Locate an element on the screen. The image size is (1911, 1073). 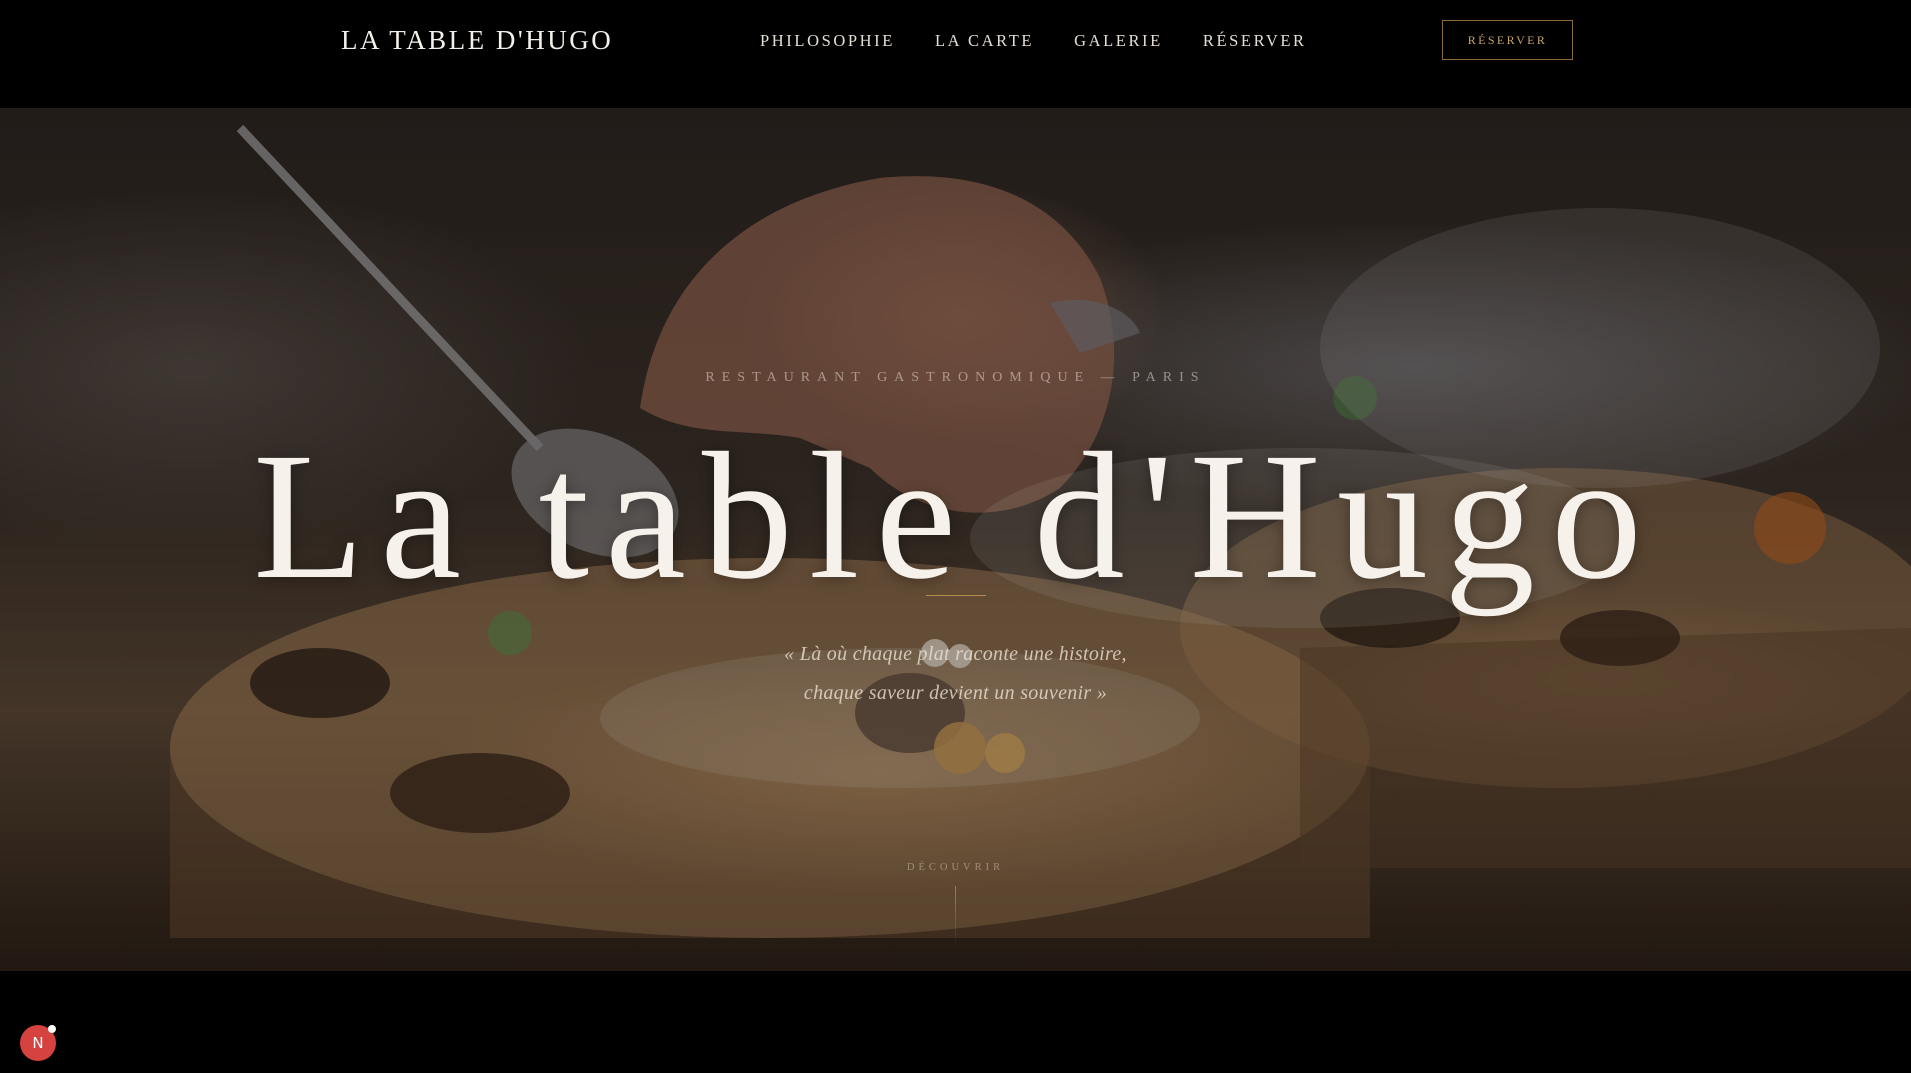
brand-logo: LA TABLE D'HUGO is located at coordinates (477, 40).